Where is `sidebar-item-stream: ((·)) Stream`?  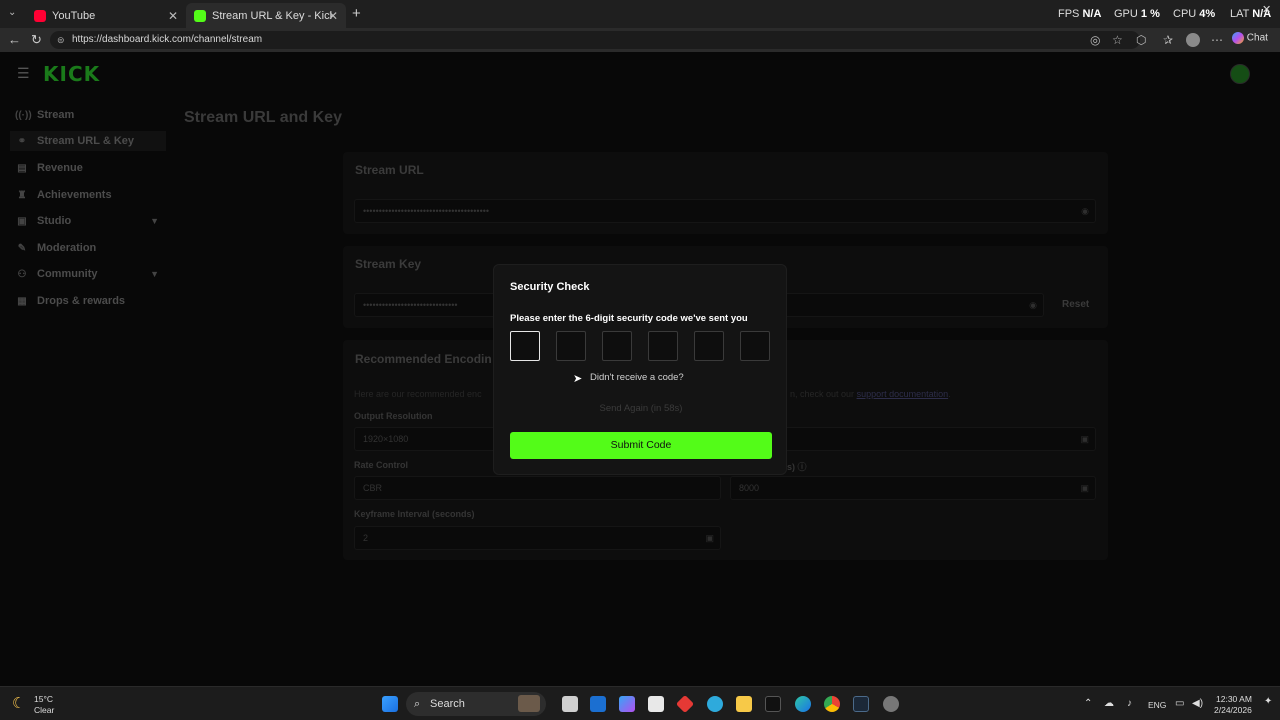 sidebar-item-stream: ((·)) Stream is located at coordinates (90, 115).